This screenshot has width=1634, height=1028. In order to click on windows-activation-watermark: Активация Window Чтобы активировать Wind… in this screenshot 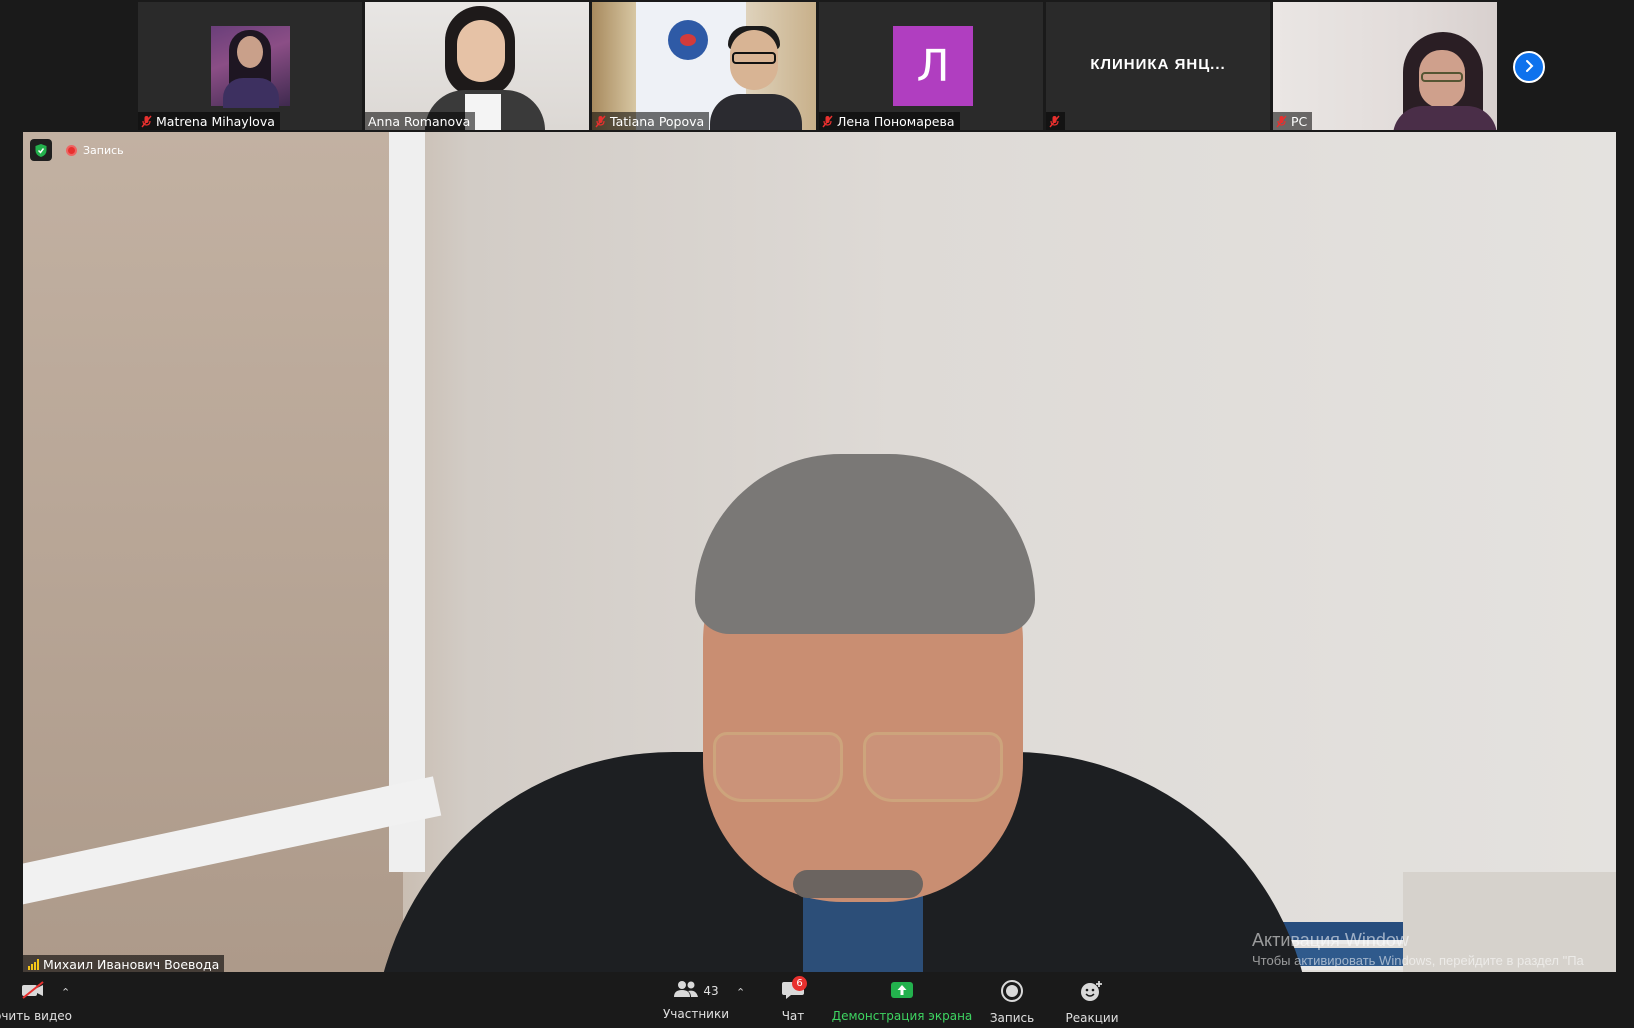, I will do `click(1418, 949)`.